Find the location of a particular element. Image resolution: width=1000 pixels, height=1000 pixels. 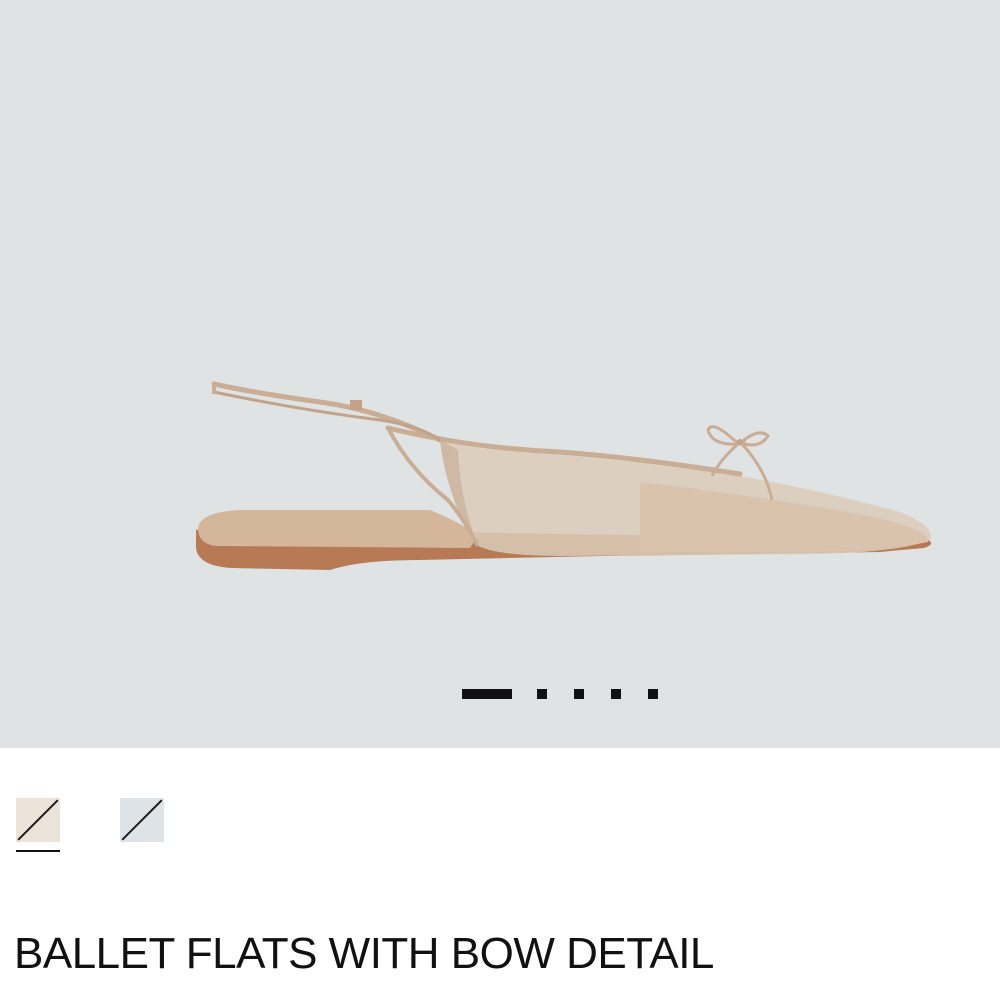

selected-indicator is located at coordinates (38, 851).